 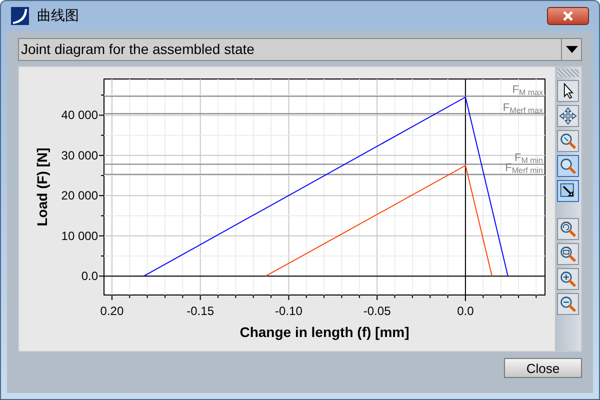 I want to click on zoom-fit-tool, so click(x=568, y=141).